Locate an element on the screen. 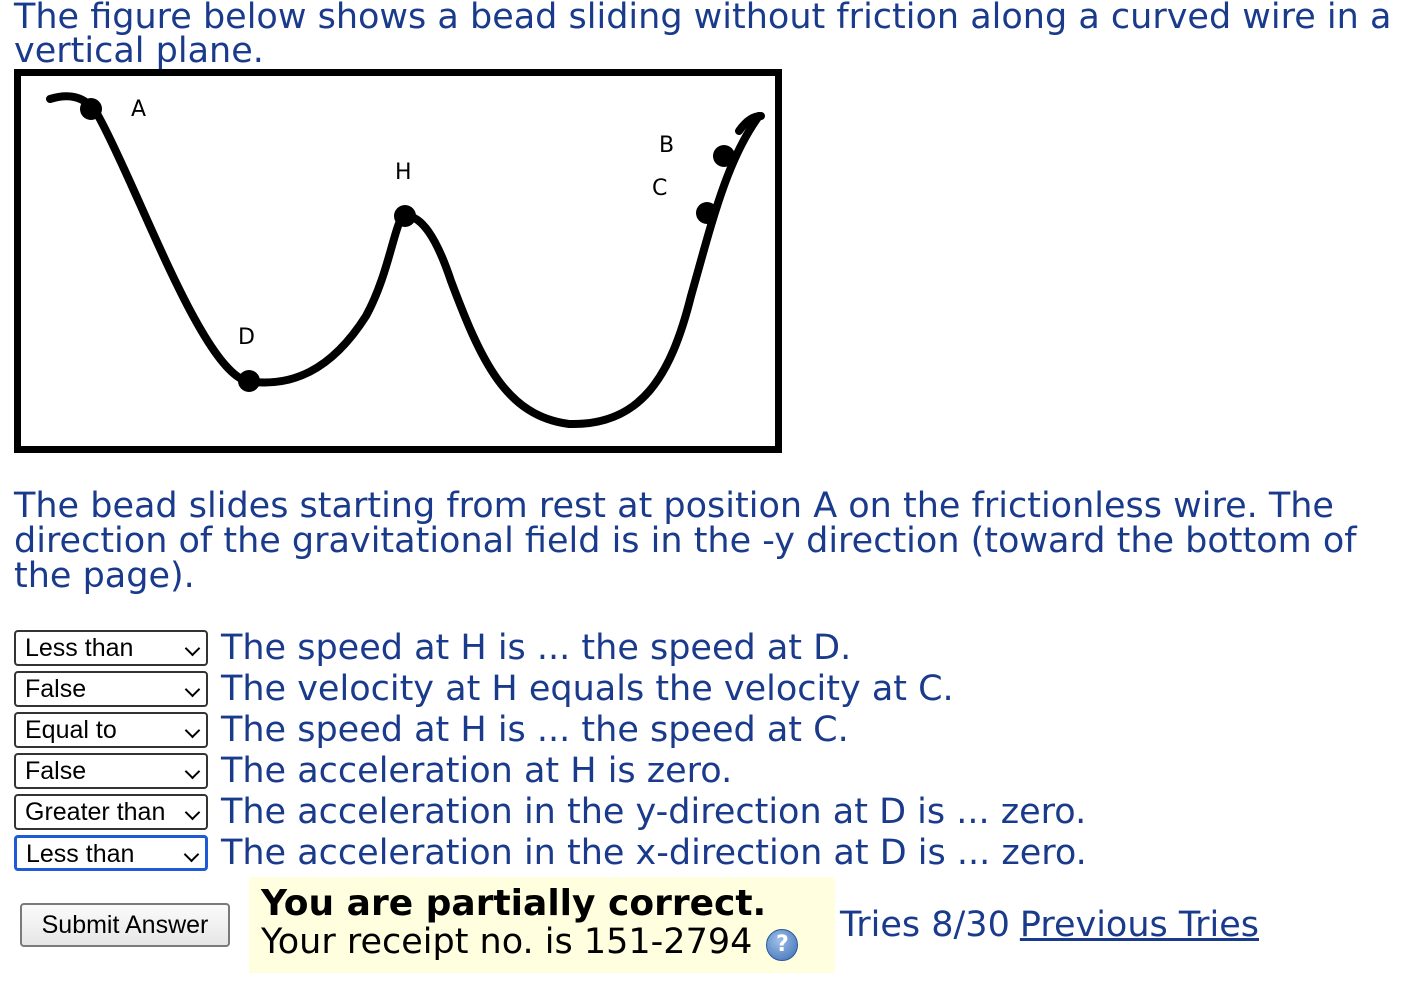  question-text: The acceleration at H is zero. is located at coordinates (477, 771).